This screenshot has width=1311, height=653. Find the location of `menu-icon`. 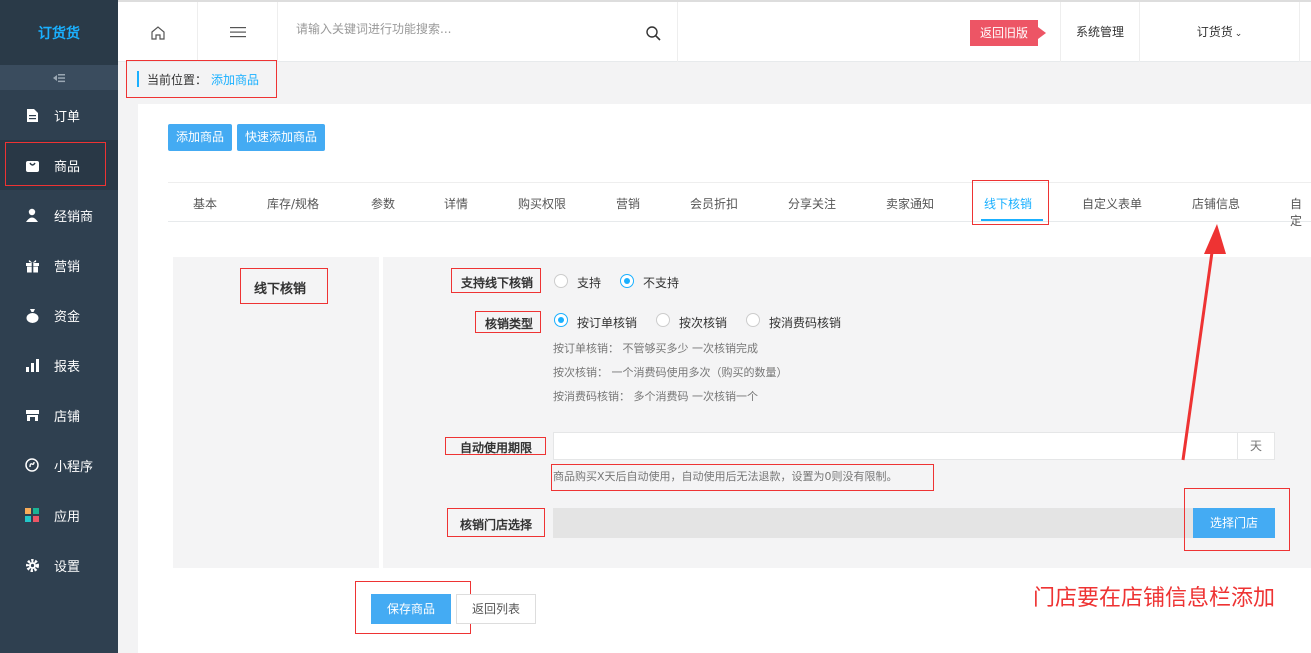

menu-icon is located at coordinates (237, 32).